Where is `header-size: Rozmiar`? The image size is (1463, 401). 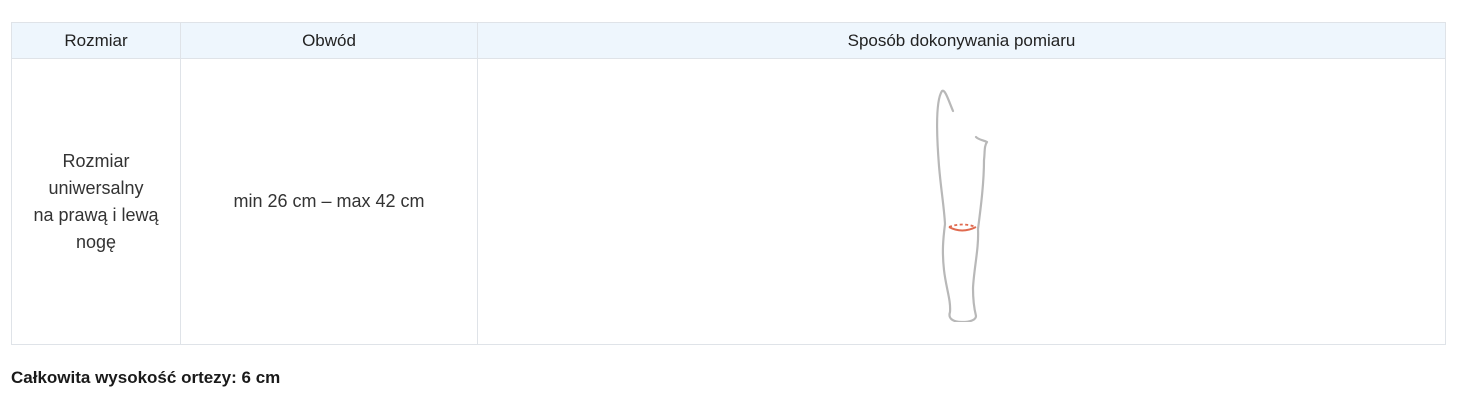
header-size: Rozmiar is located at coordinates (96, 40).